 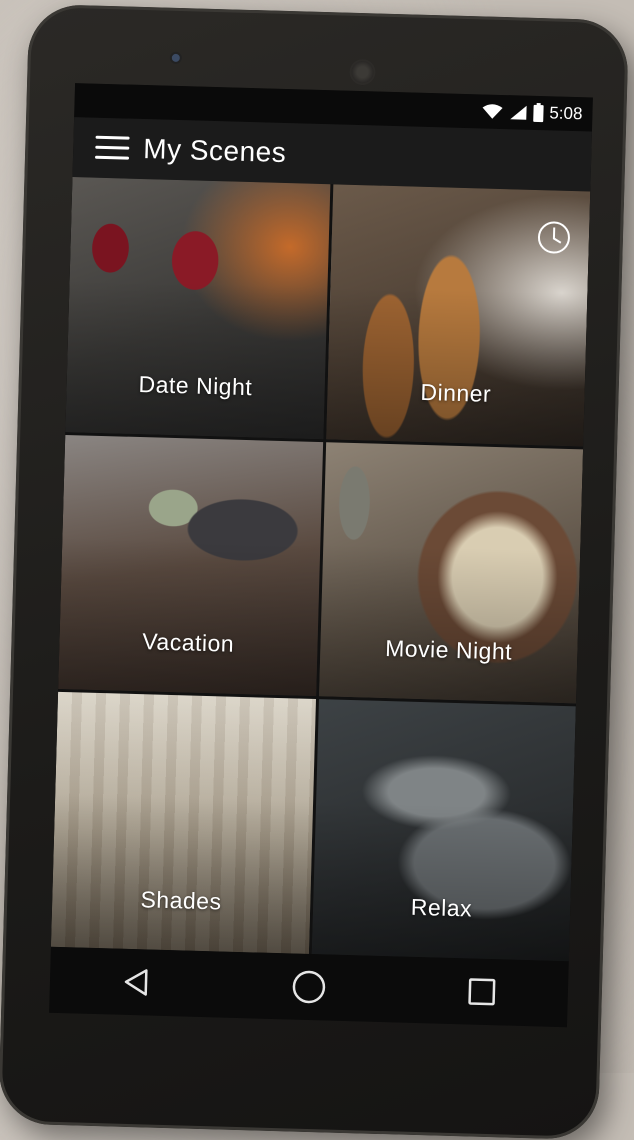 I want to click on clock-icon, so click(x=553, y=237).